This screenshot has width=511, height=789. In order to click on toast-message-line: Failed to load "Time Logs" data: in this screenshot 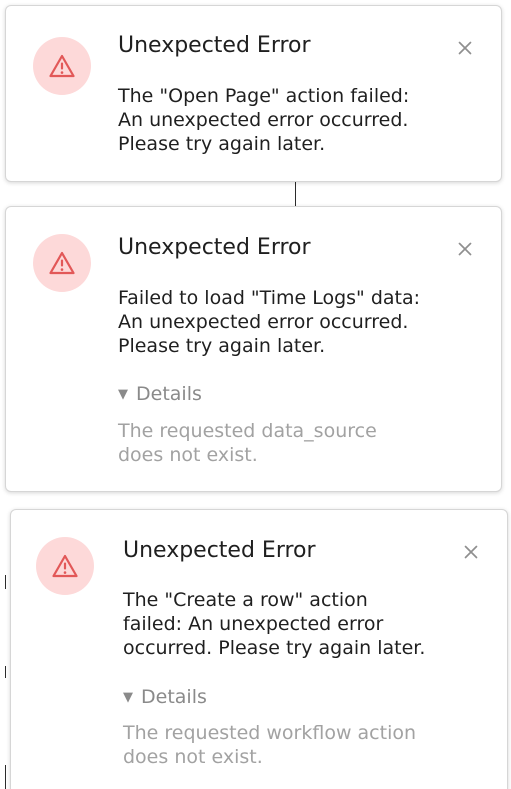, I will do `click(269, 298)`.